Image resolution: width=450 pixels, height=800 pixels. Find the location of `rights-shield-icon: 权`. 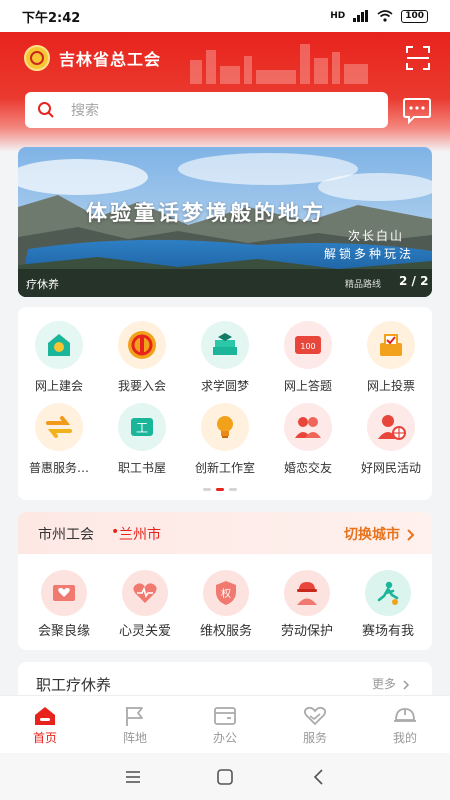

rights-shield-icon: 权 is located at coordinates (226, 593).